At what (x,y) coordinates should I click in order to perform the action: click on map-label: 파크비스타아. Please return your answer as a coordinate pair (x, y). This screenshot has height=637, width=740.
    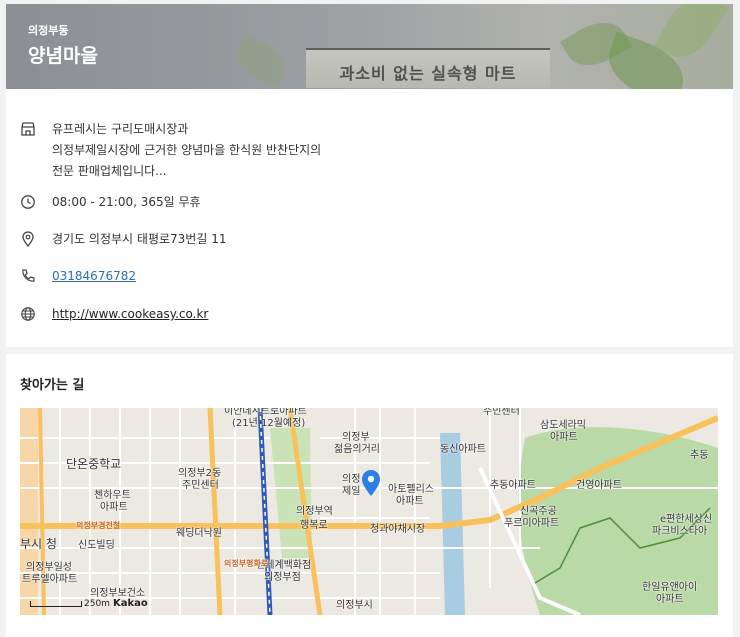
    Looking at the image, I should click on (680, 531).